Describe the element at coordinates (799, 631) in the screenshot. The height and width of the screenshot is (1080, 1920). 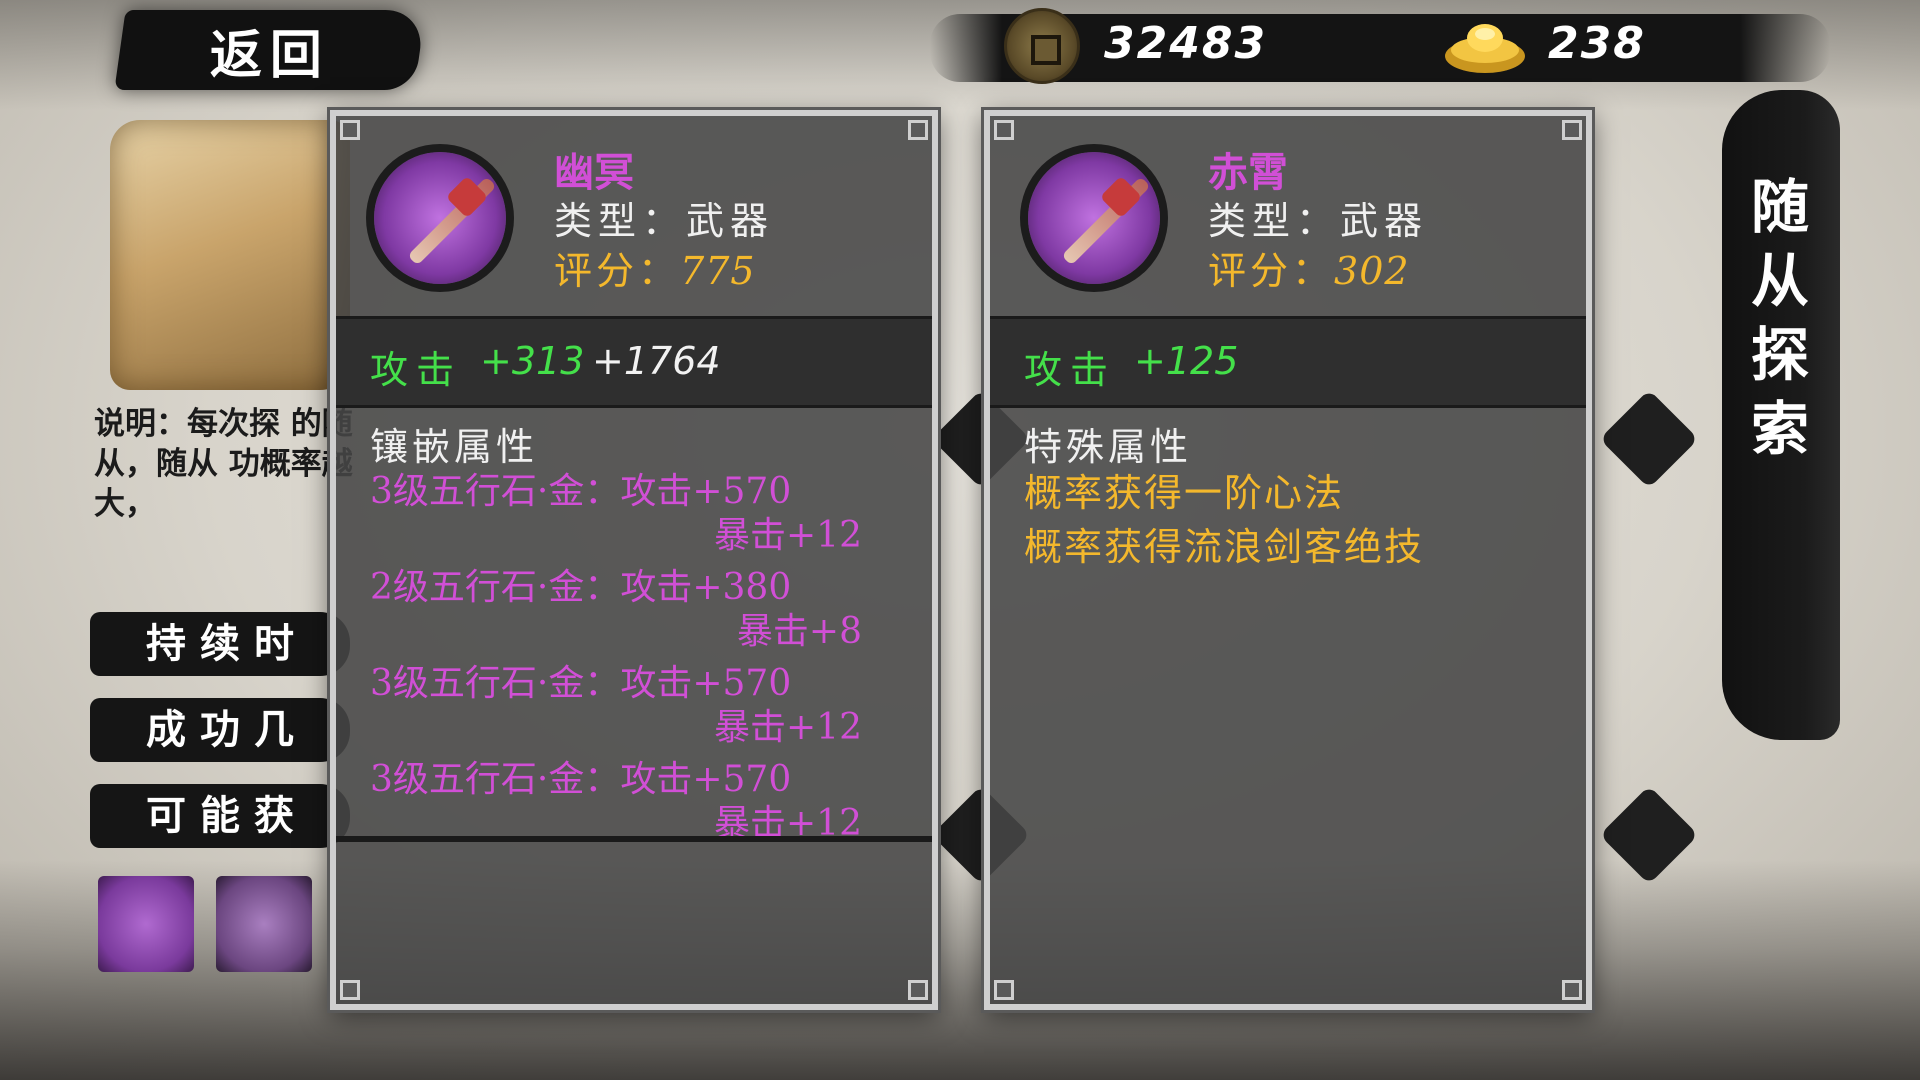
I see `gem-sub: 暴击+8` at that location.